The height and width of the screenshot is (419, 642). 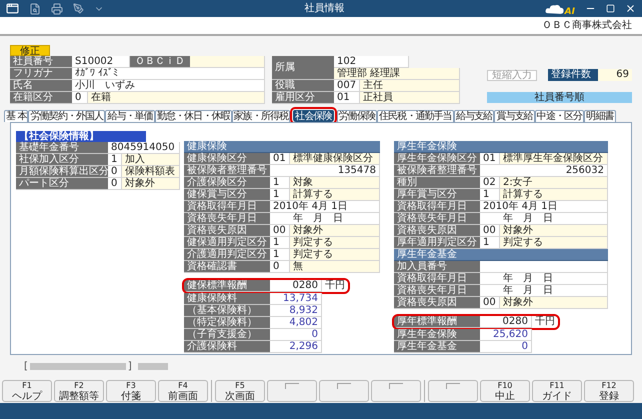 I want to click on field-label: 介護保険区分, so click(x=227, y=183).